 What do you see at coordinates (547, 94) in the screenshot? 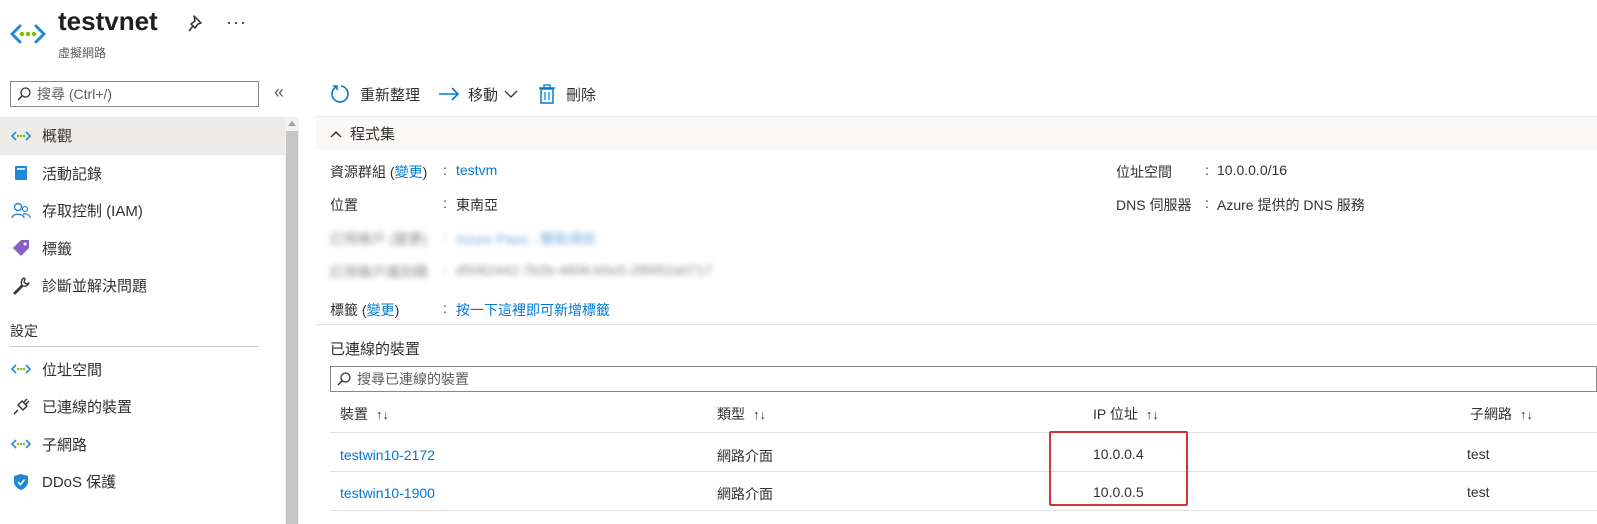
I see `trash-icon` at bounding box center [547, 94].